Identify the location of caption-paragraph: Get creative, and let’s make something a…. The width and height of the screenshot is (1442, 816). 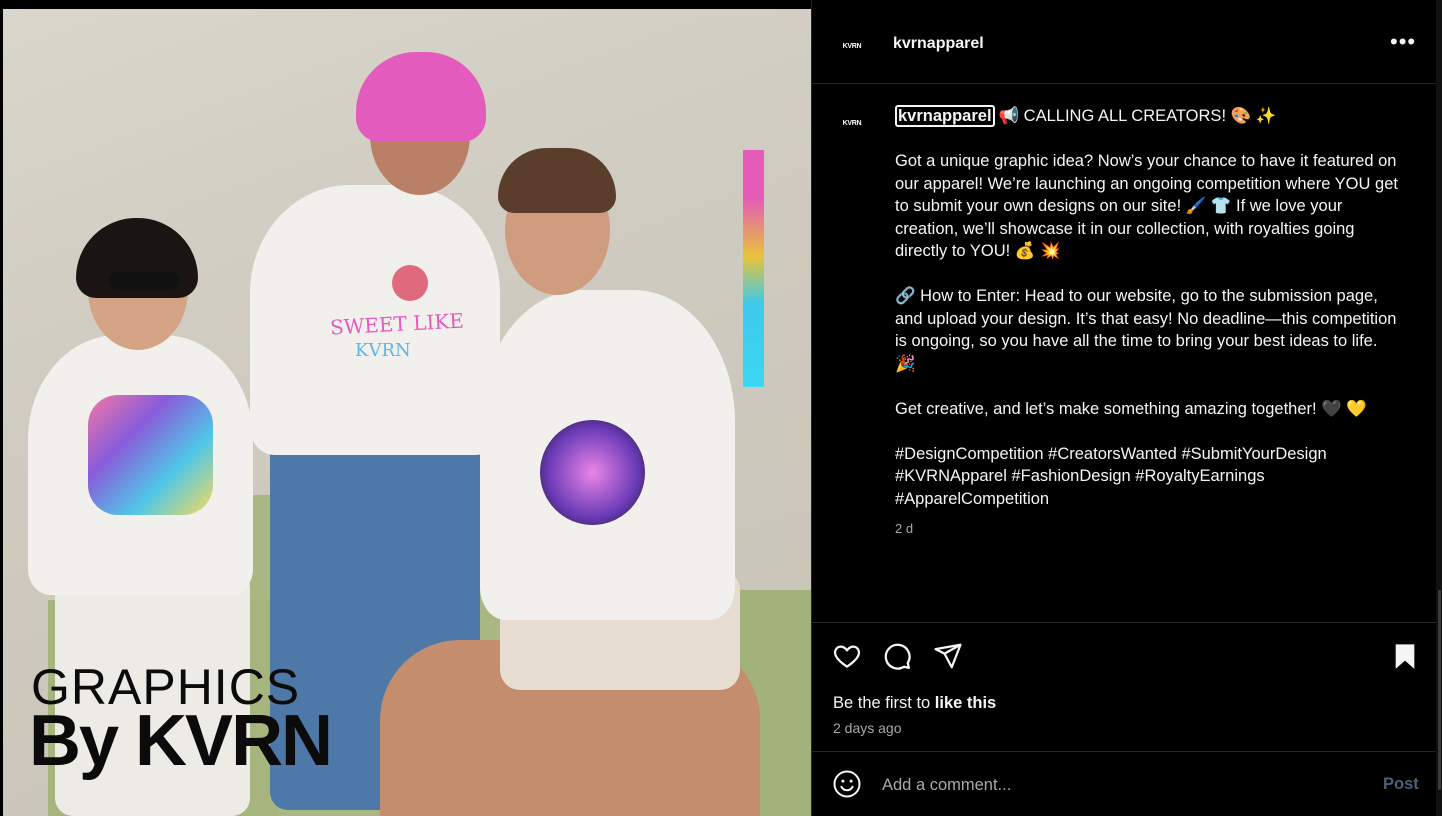
(1131, 408).